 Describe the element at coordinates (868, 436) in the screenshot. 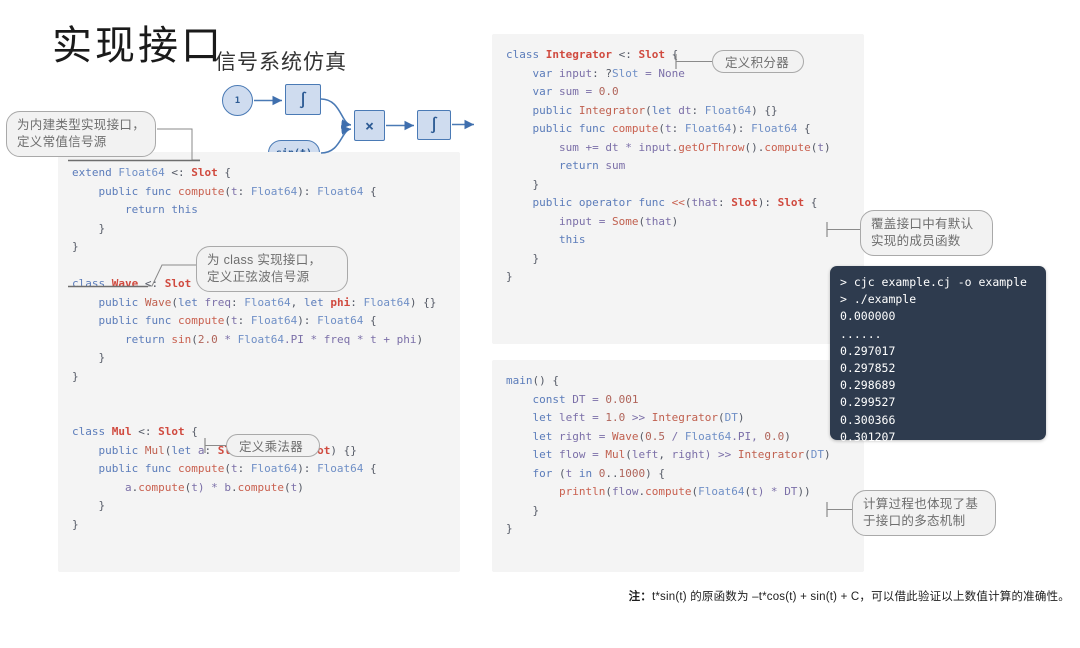

I see `terminal-line: 0.301207` at that location.